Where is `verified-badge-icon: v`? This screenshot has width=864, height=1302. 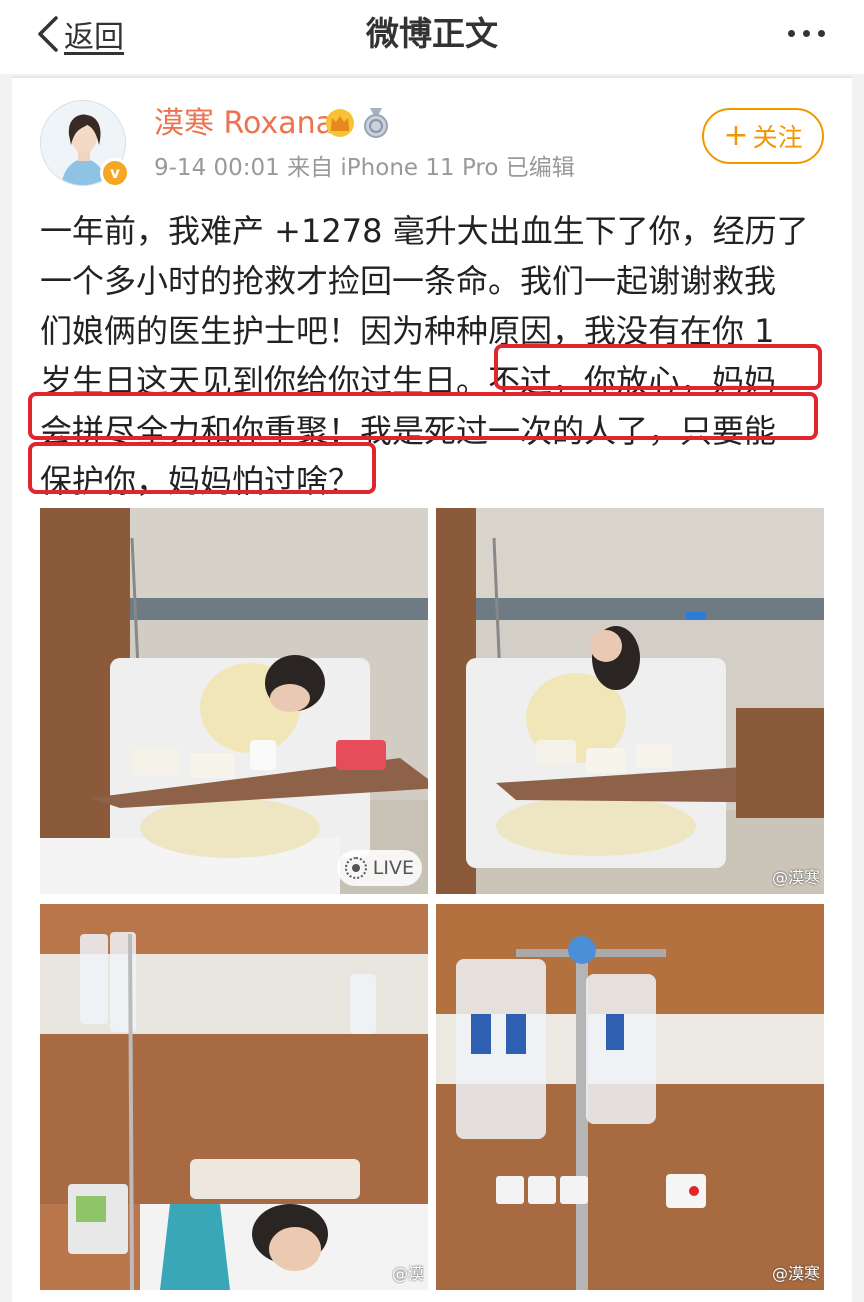 verified-badge-icon: v is located at coordinates (115, 173).